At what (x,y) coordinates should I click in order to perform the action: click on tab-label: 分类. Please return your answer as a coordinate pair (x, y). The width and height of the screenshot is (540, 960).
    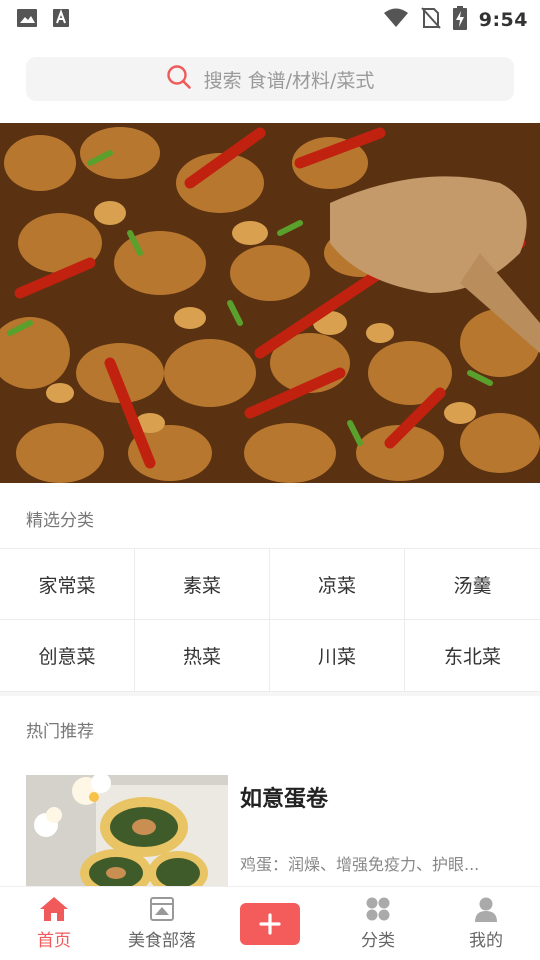
    Looking at the image, I should click on (378, 941).